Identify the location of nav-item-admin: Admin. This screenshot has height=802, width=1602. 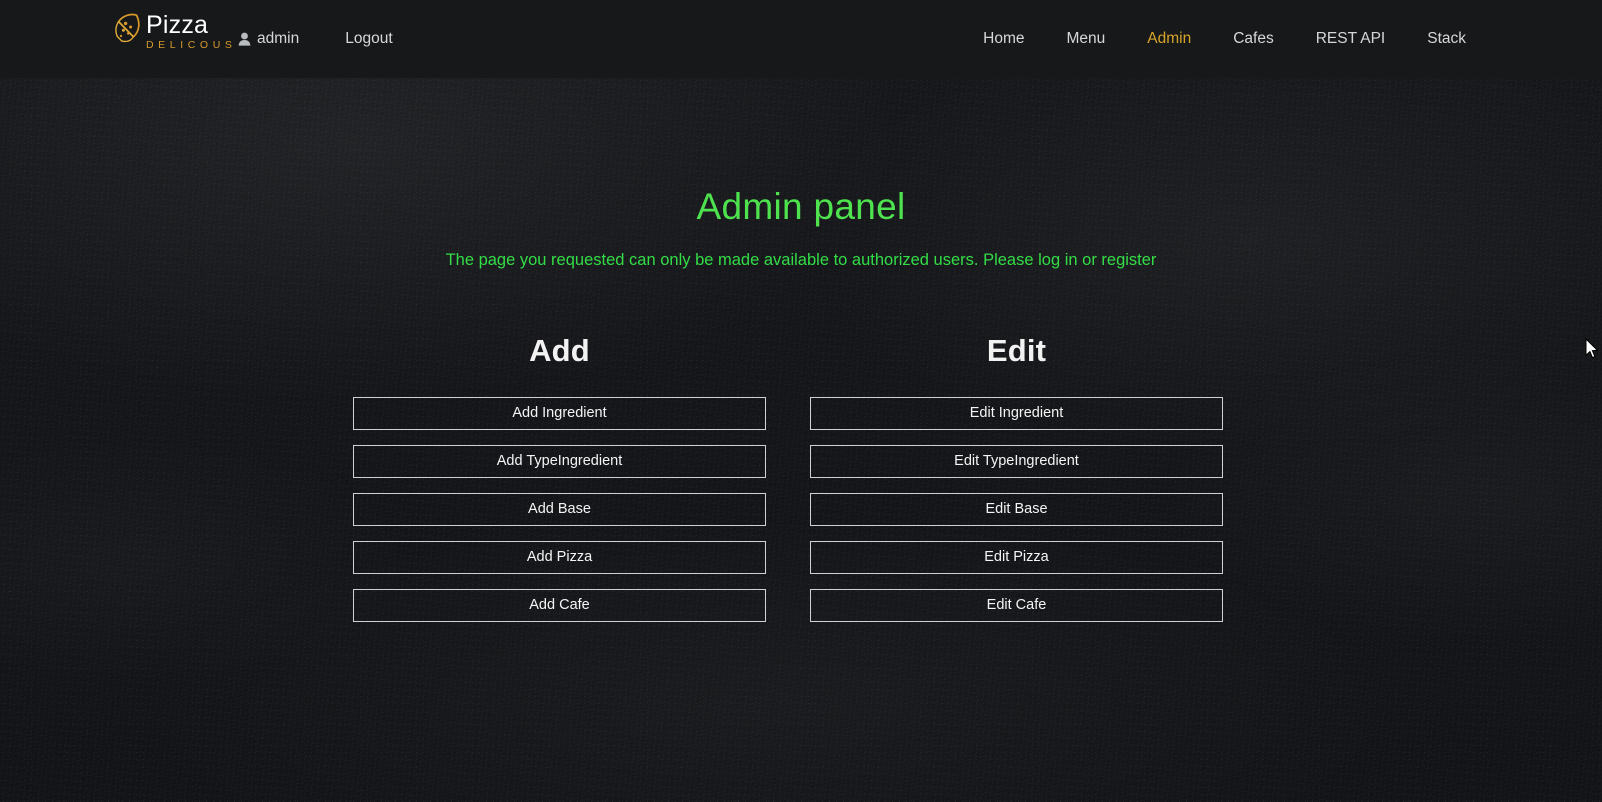
(1169, 39).